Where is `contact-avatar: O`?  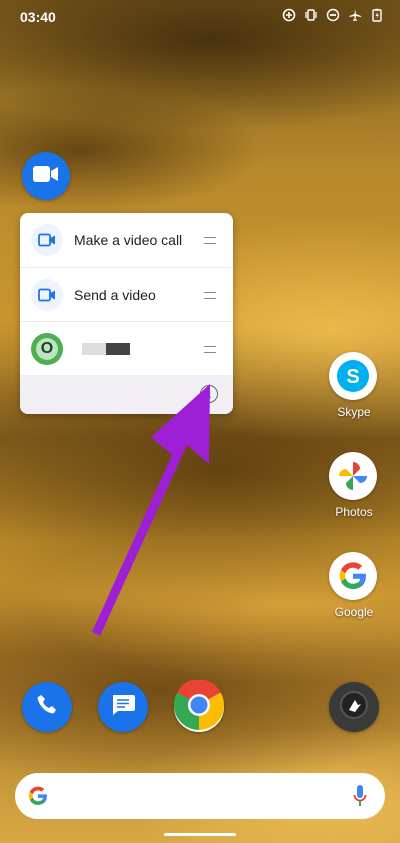
contact-avatar: O is located at coordinates (47, 349).